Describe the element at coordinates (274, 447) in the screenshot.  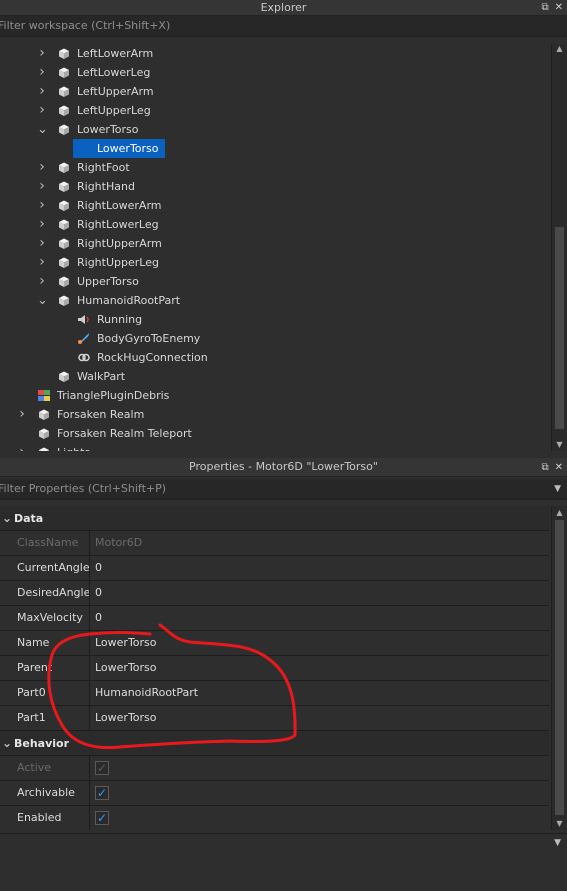
I see `tree-item: › Lights` at that location.